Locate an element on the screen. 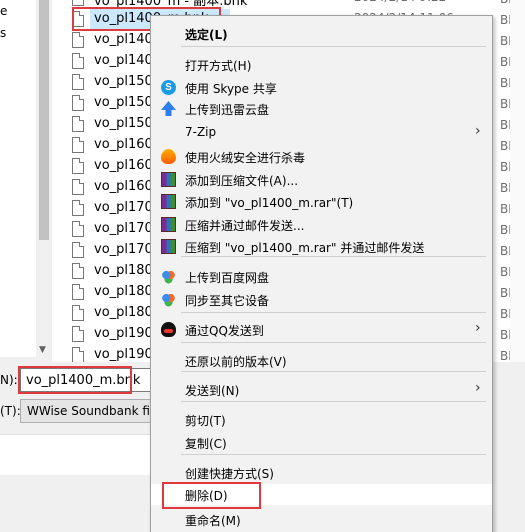  menu-item: 剪切(T) is located at coordinates (321, 419).